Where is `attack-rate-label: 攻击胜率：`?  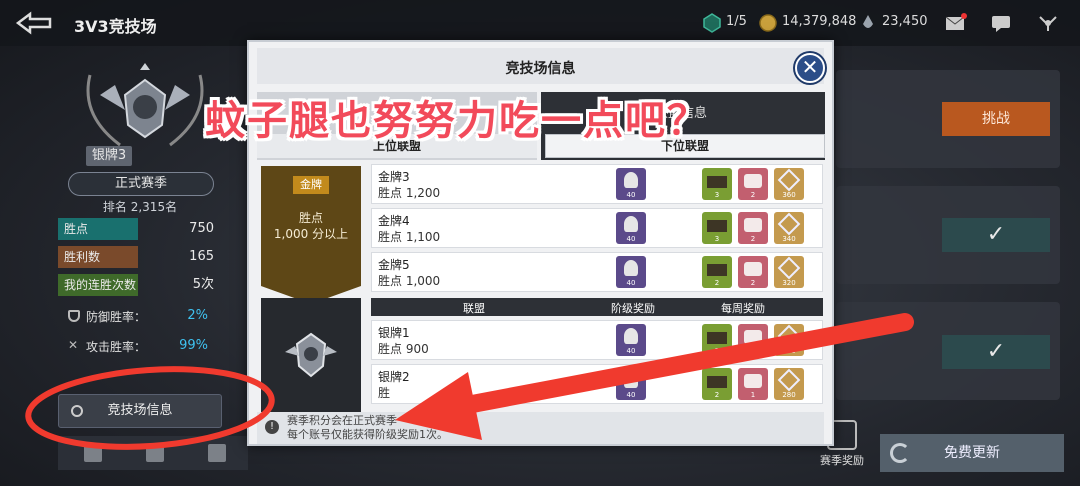
attack-rate-label: 攻击胜率： is located at coordinates (116, 347).